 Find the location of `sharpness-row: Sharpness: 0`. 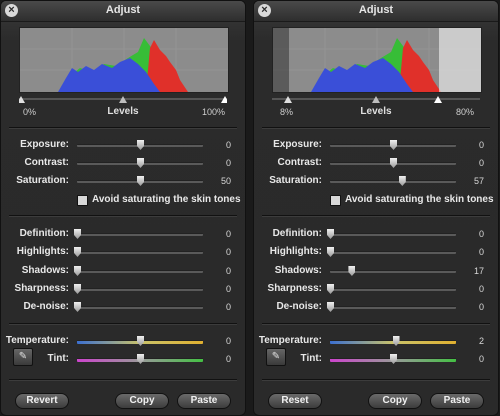

sharpness-row: Sharpness: 0 is located at coordinates (376, 289).